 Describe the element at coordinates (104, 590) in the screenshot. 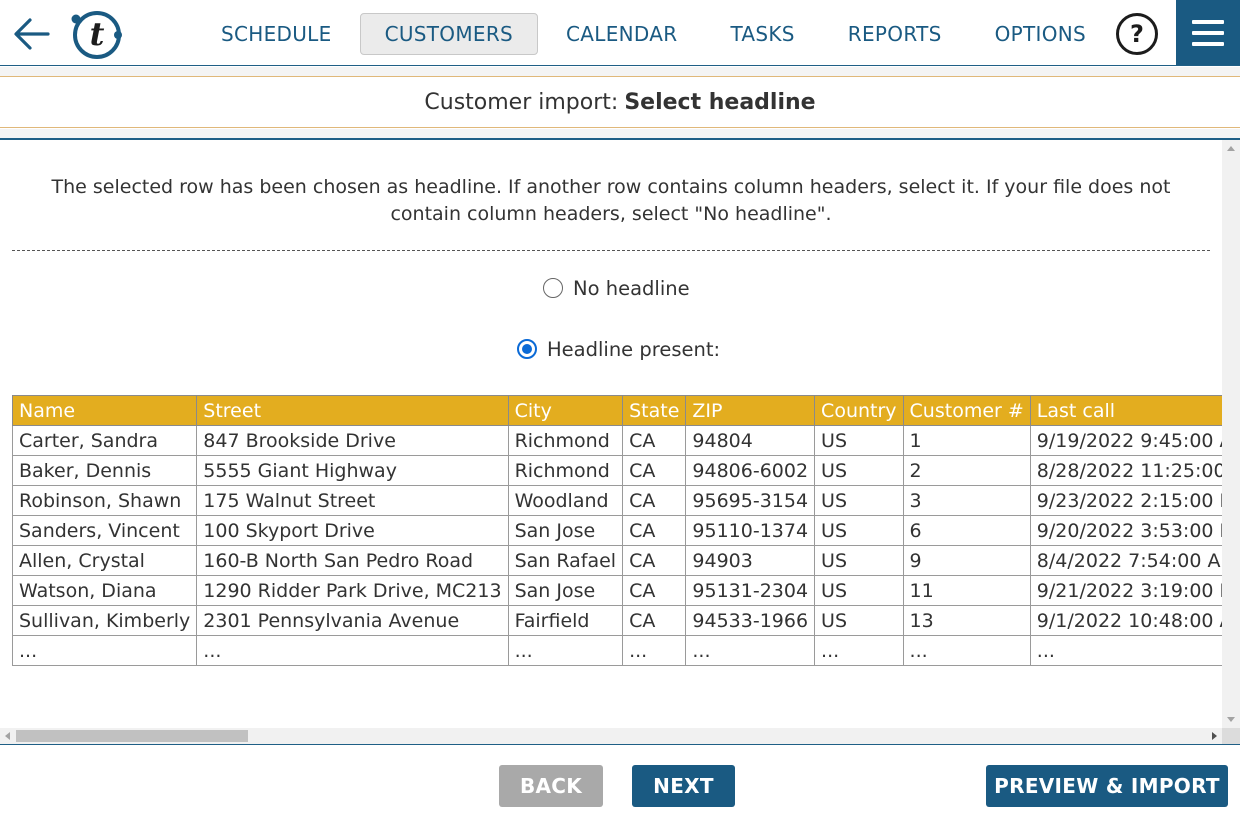

I see `table-cell: Watson, Diana` at that location.